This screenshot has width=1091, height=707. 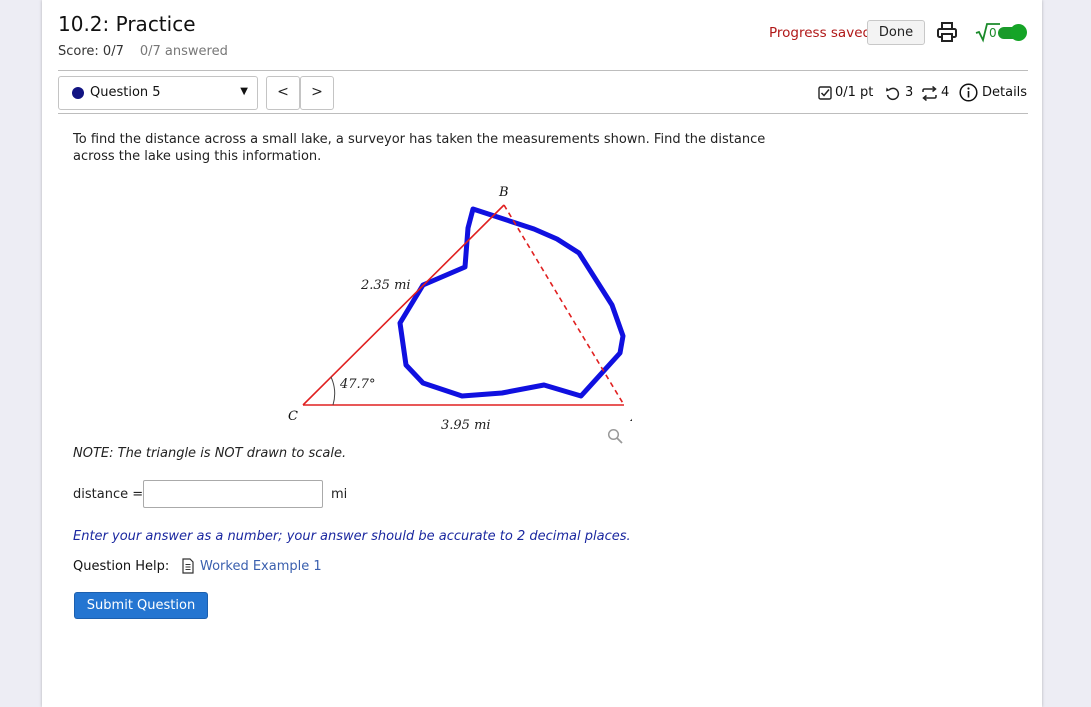 I want to click on document-icon, so click(x=188, y=566).